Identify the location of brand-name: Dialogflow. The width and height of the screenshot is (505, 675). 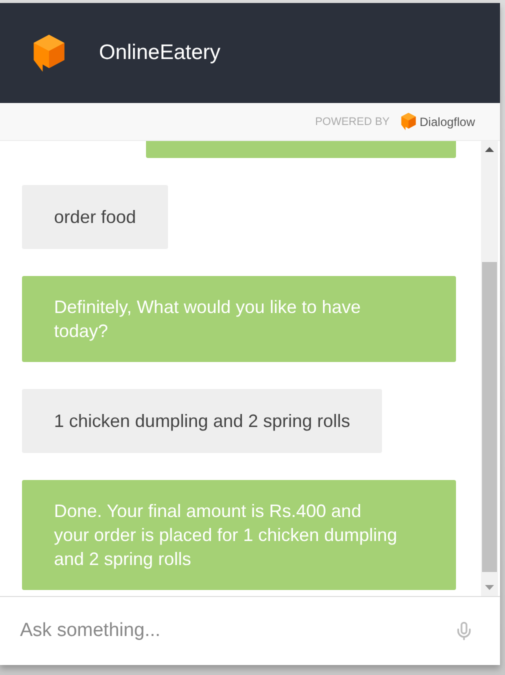
(447, 121).